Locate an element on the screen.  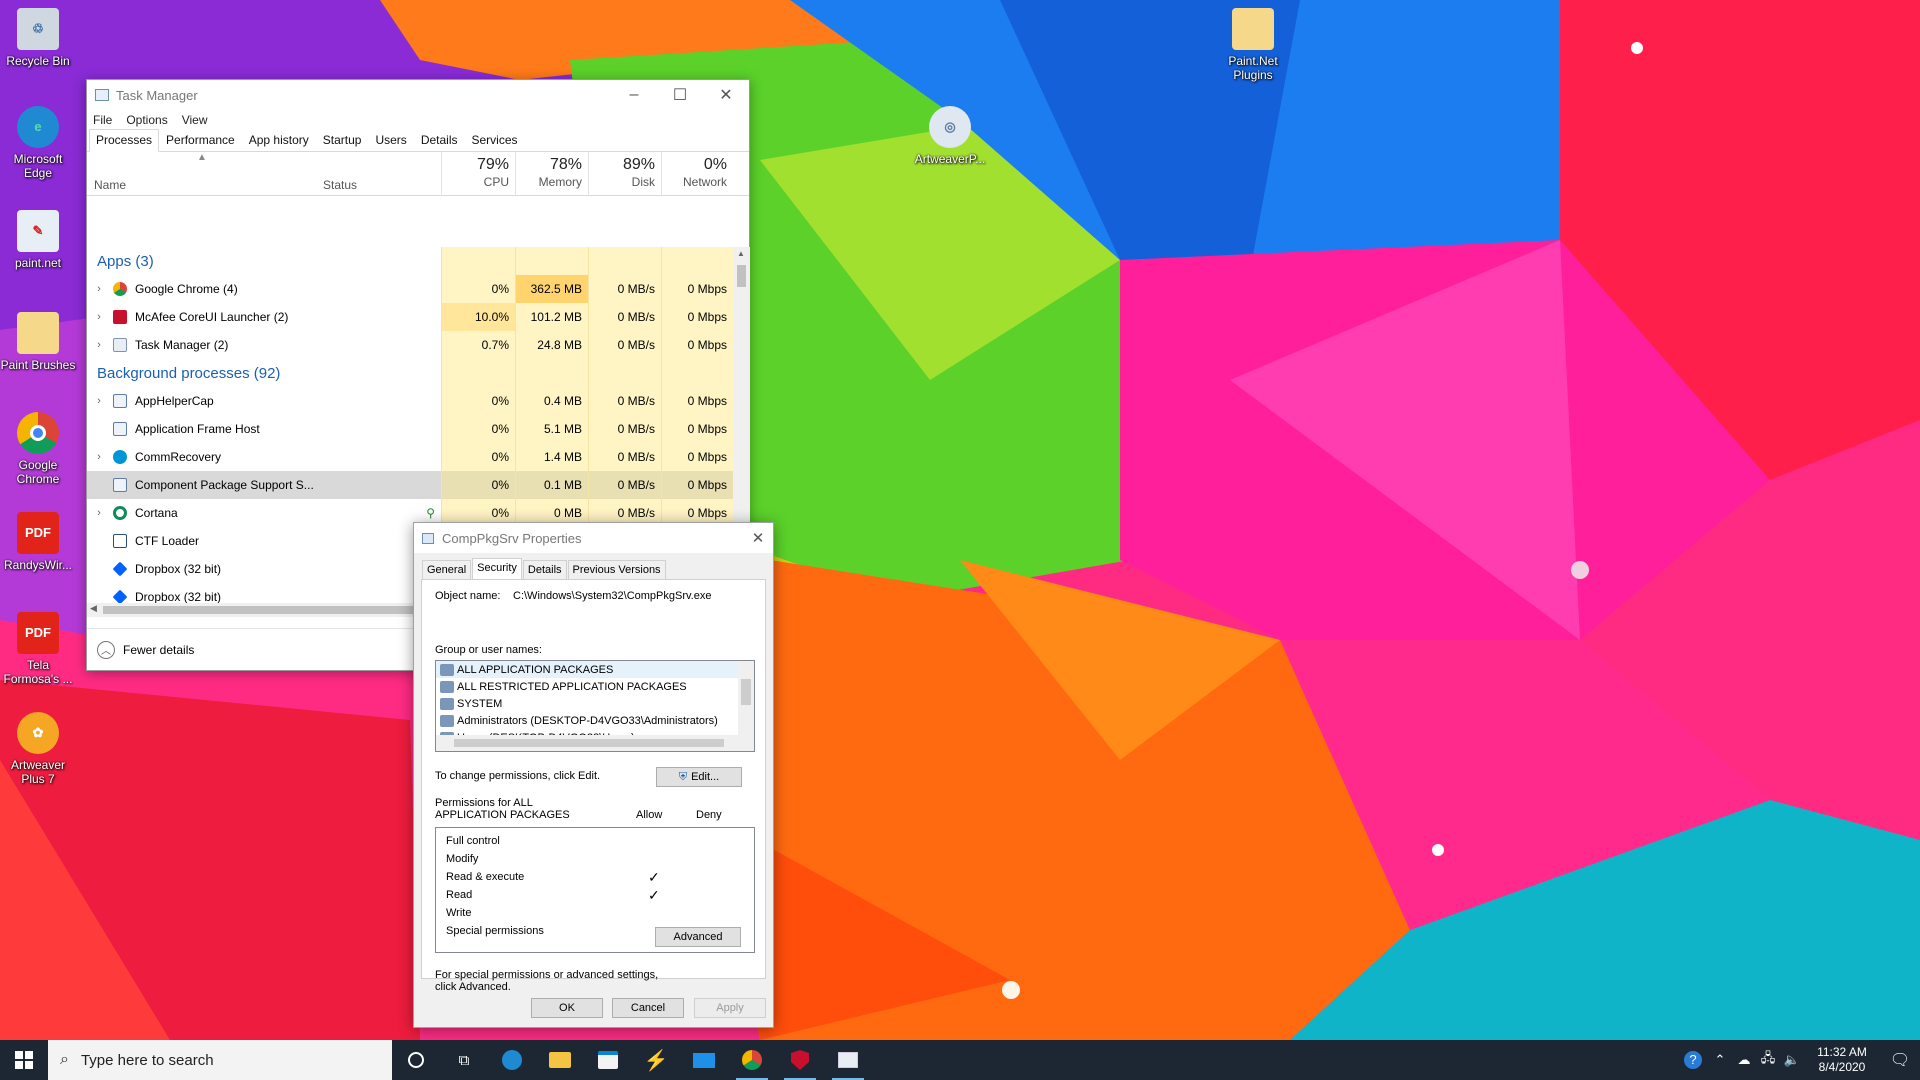
clock-time: 11:32 AM is located at coordinates (1842, 1052).